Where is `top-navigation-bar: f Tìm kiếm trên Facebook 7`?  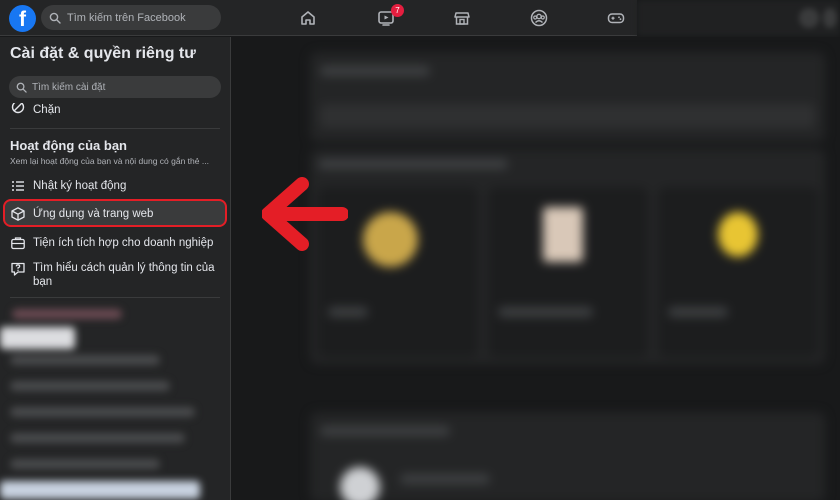
top-navigation-bar: f Tìm kiếm trên Facebook 7 is located at coordinates (318, 18).